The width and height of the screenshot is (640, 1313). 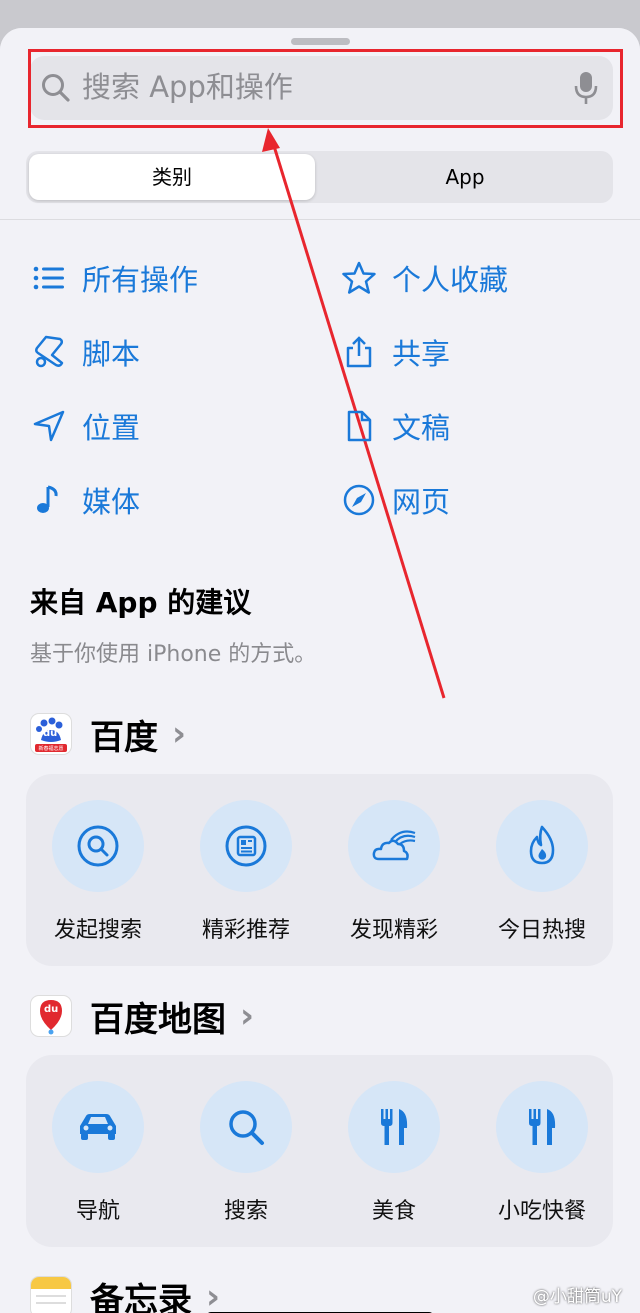 I want to click on sheet-grabber, so click(x=320, y=41).